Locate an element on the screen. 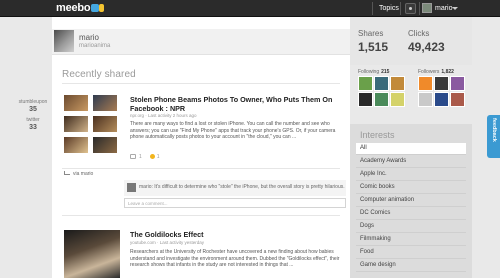  comment-count: 1 is located at coordinates (140, 157).